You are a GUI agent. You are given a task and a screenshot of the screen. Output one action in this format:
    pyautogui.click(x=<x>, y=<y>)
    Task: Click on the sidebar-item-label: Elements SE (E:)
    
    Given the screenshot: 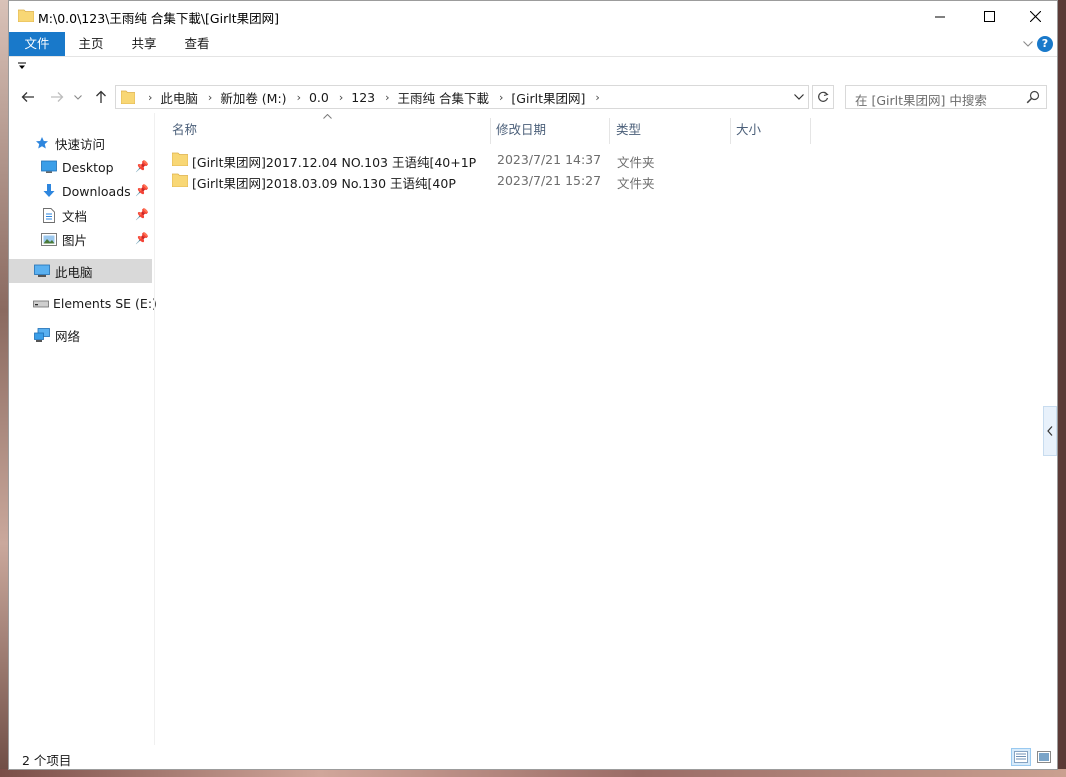 What is the action you would take?
    pyautogui.click(x=105, y=303)
    